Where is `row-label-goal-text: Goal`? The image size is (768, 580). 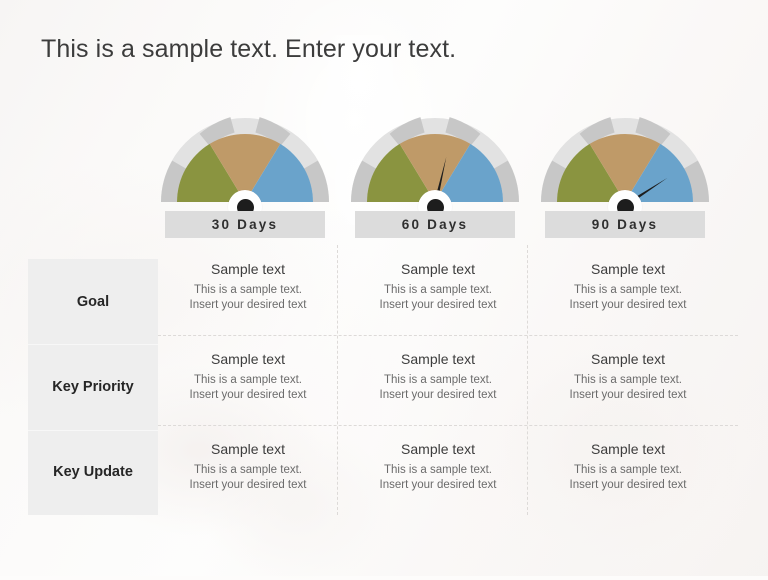 row-label-goal-text: Goal is located at coordinates (93, 302).